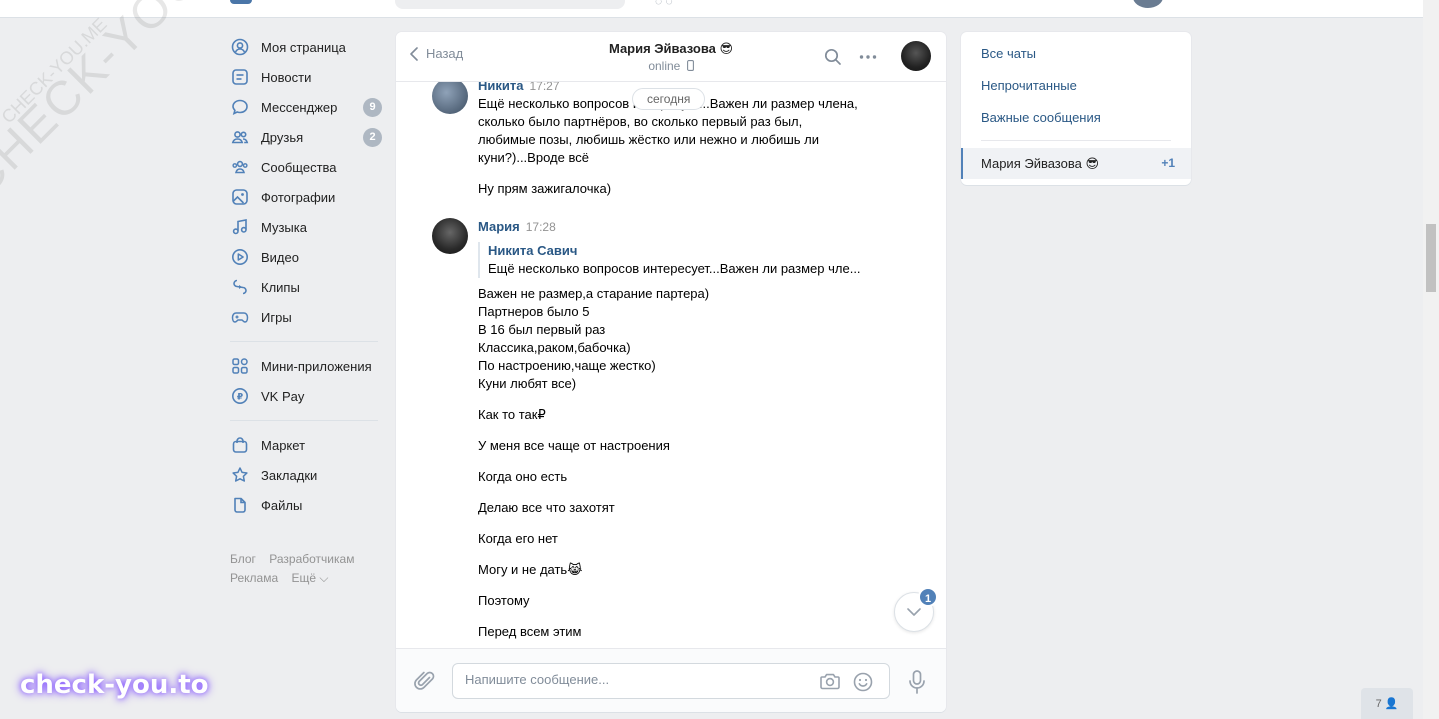  What do you see at coordinates (664, 4) in the screenshot?
I see `notification-icon: ◌ ◌` at bounding box center [664, 4].